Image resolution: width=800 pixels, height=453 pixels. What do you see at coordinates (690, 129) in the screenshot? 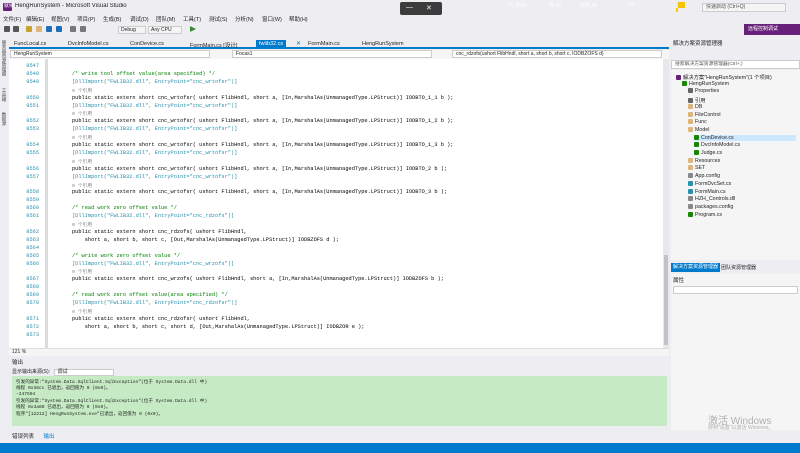
I see `folder-icon` at bounding box center [690, 129].